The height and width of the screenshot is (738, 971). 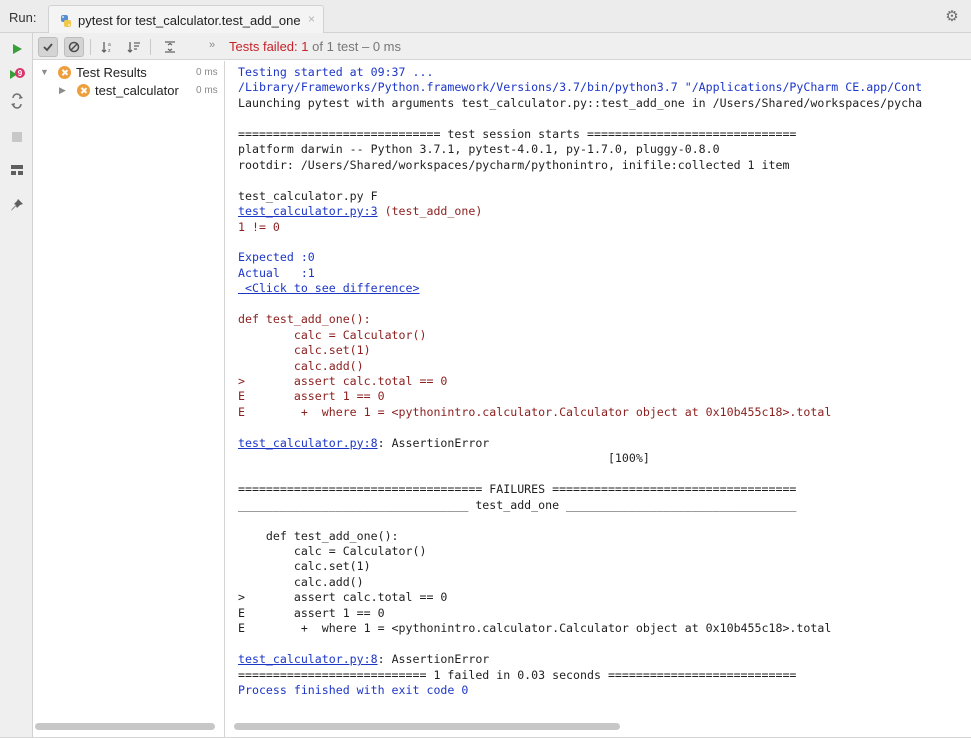 What do you see at coordinates (430, 211) in the screenshot?
I see `console-link-suffix: (test_add_one)` at bounding box center [430, 211].